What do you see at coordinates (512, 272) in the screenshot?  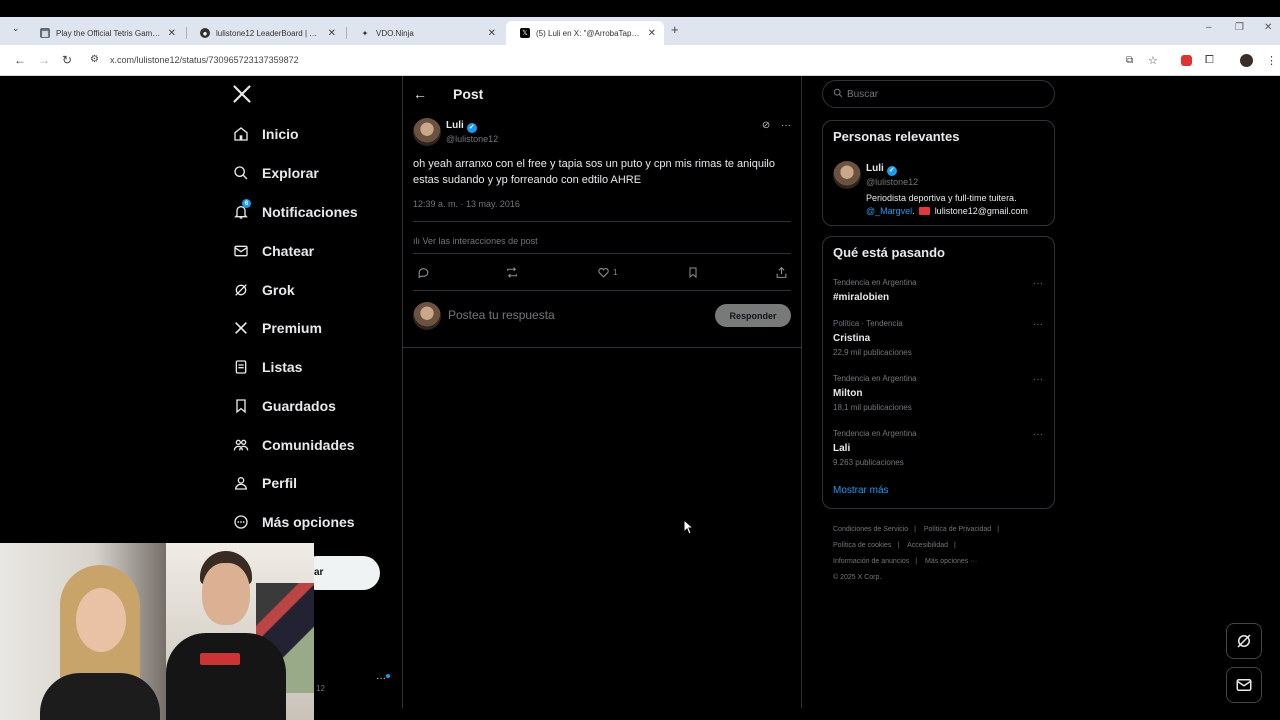 I see `repost-icon` at bounding box center [512, 272].